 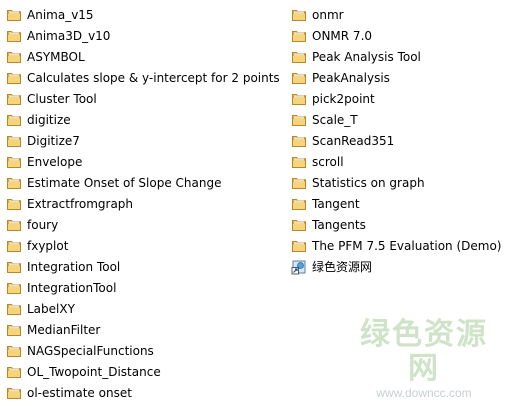 What do you see at coordinates (396, 203) in the screenshot?
I see `folder-item: Tangent` at bounding box center [396, 203].